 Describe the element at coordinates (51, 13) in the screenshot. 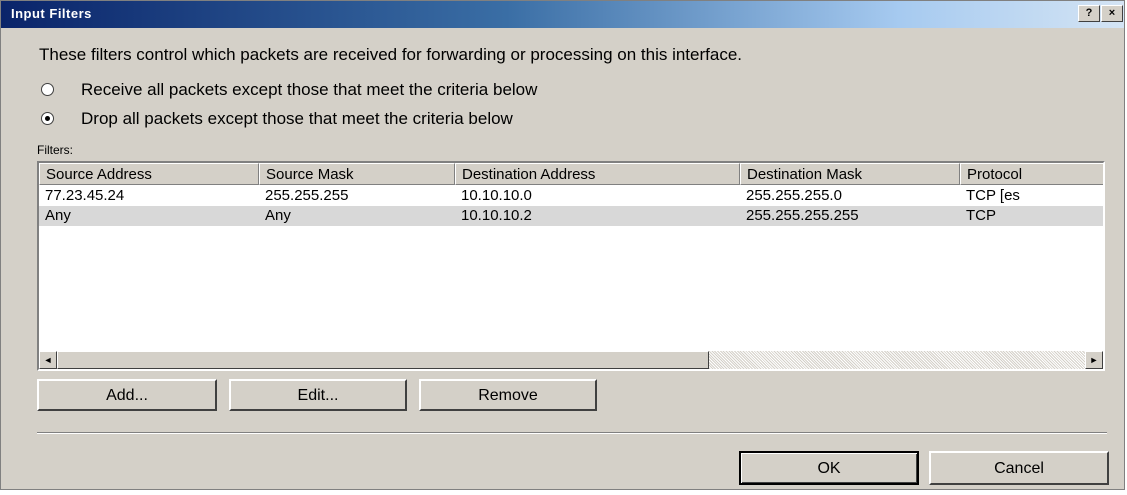

I see `window-title: Input Filters` at that location.